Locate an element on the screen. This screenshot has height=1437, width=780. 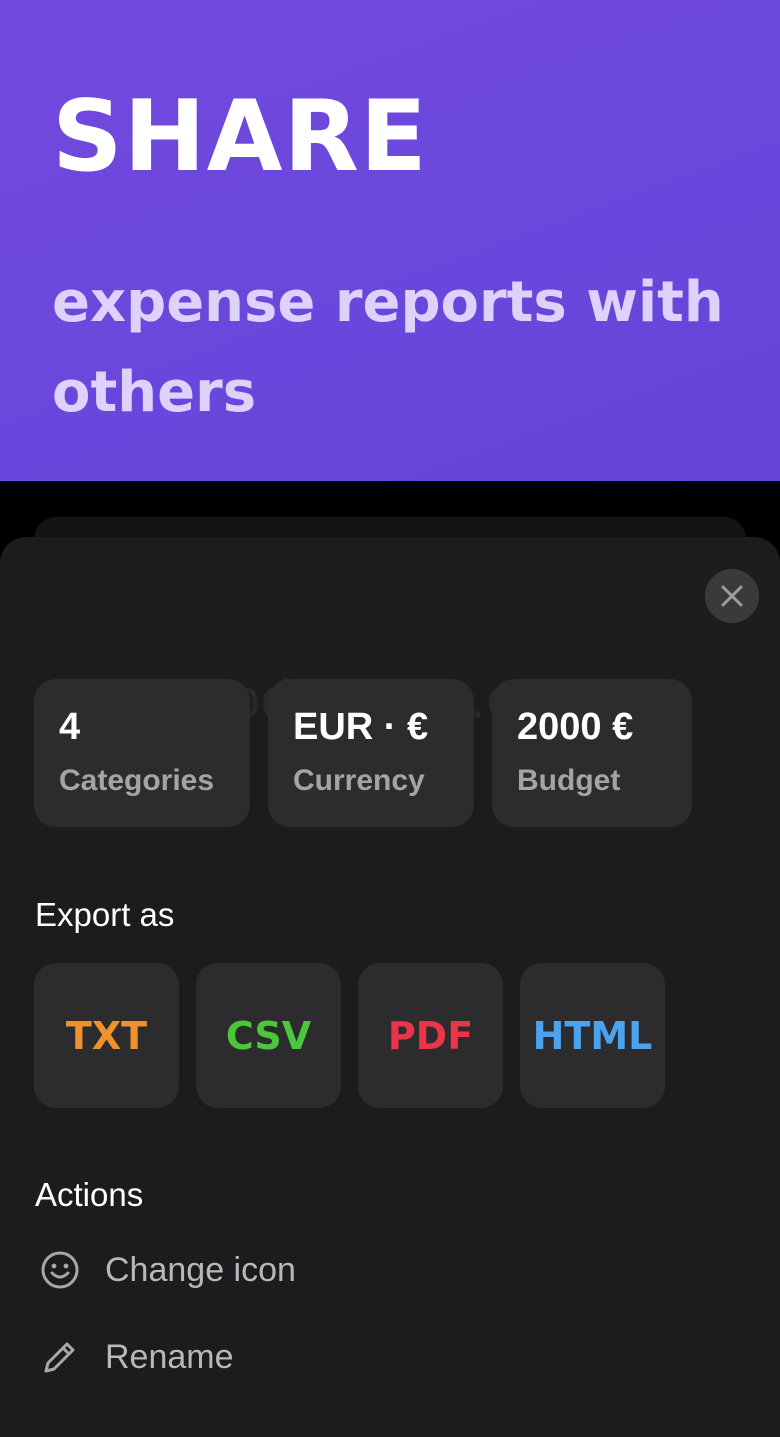
smiley-icon is located at coordinates (60, 1270).